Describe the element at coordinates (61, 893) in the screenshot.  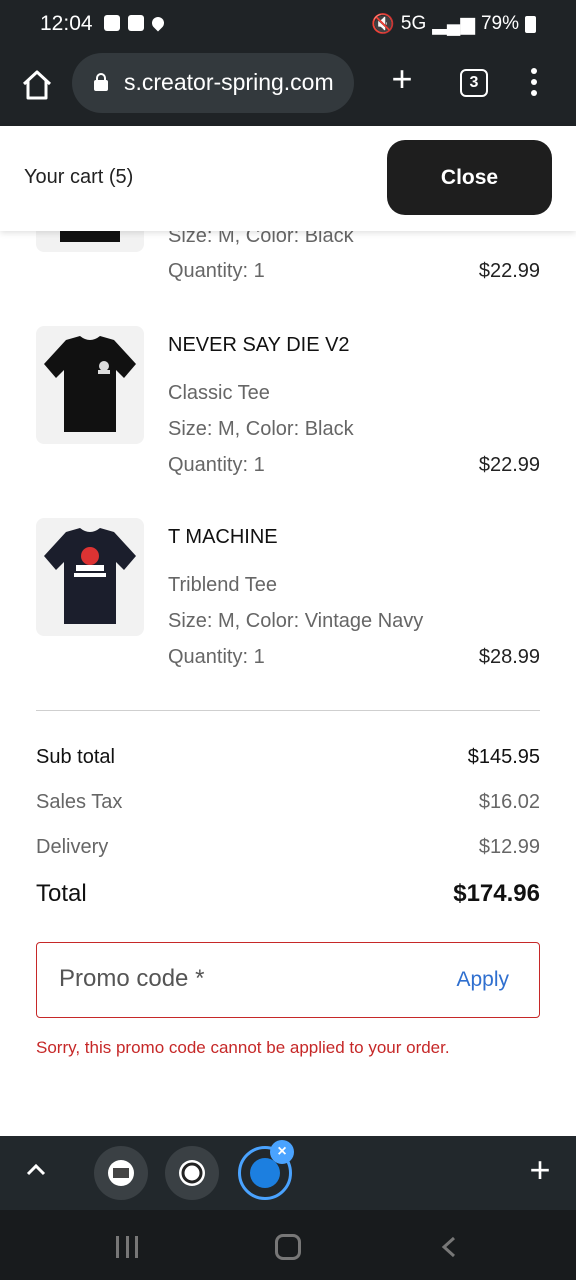
I see `total-label: Total` at that location.